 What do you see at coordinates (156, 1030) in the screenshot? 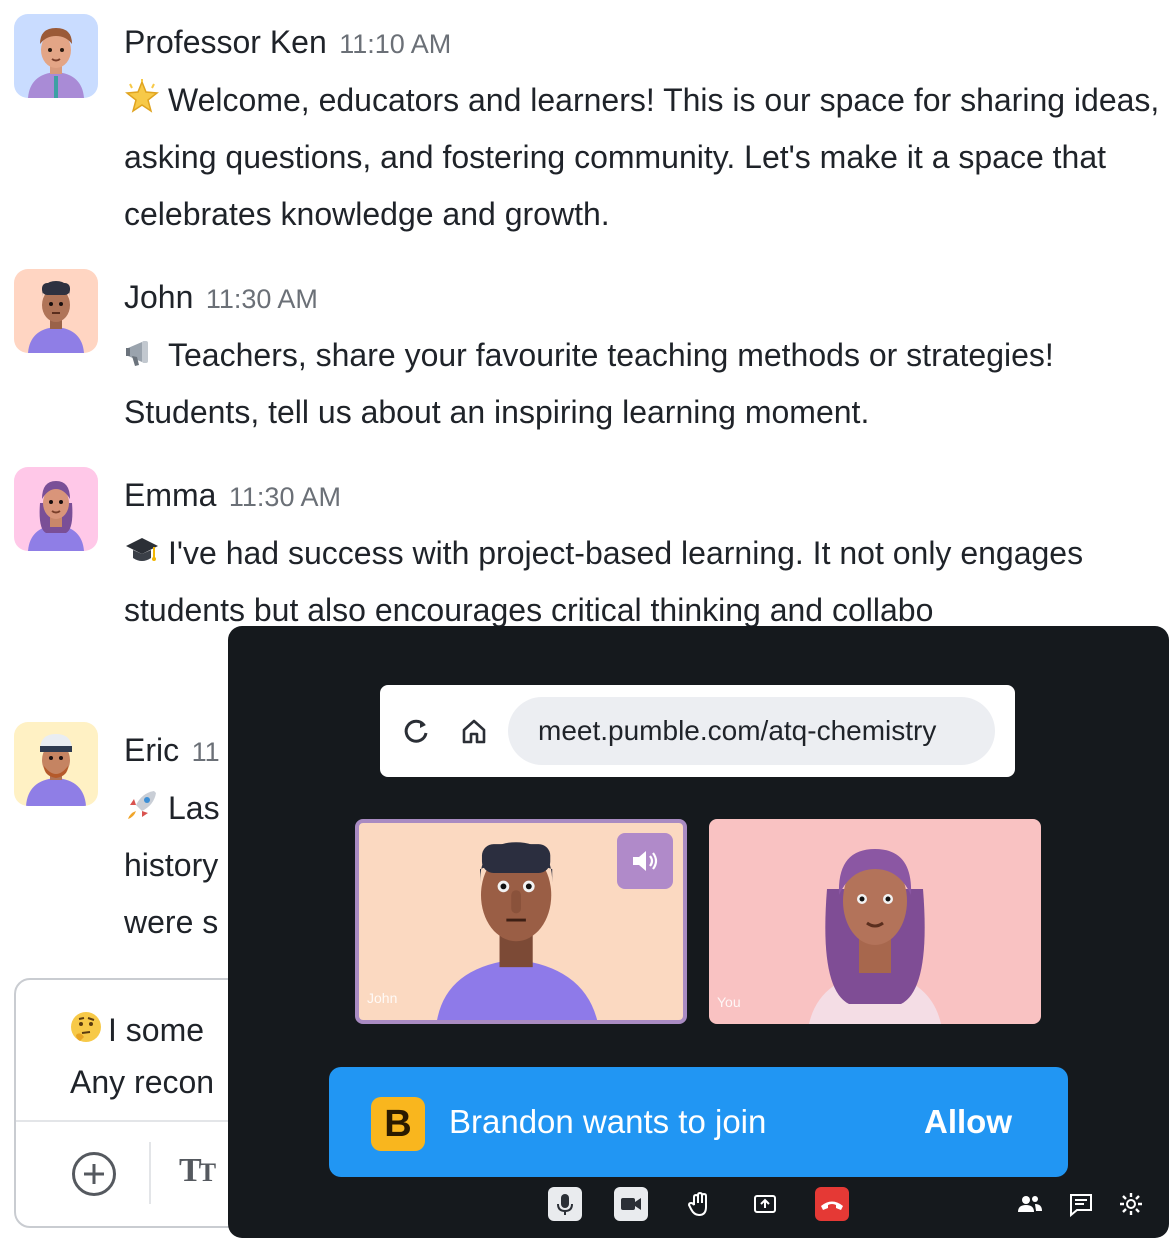
I see `composer-line: I some` at bounding box center [156, 1030].